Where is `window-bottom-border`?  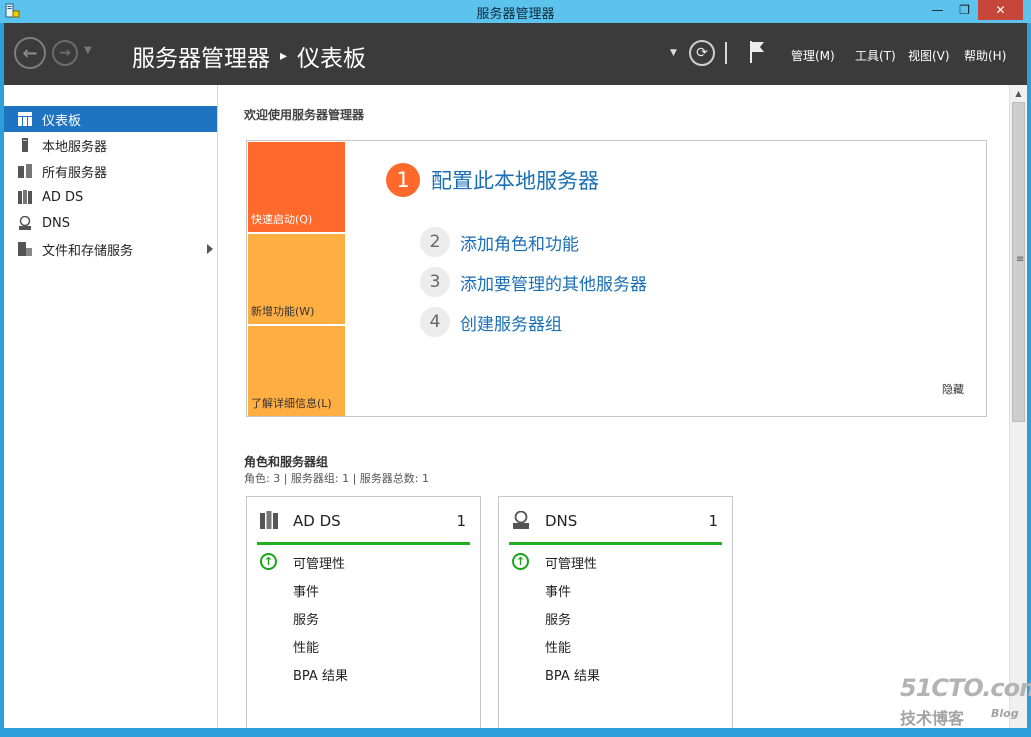
window-bottom-border is located at coordinates (515, 732).